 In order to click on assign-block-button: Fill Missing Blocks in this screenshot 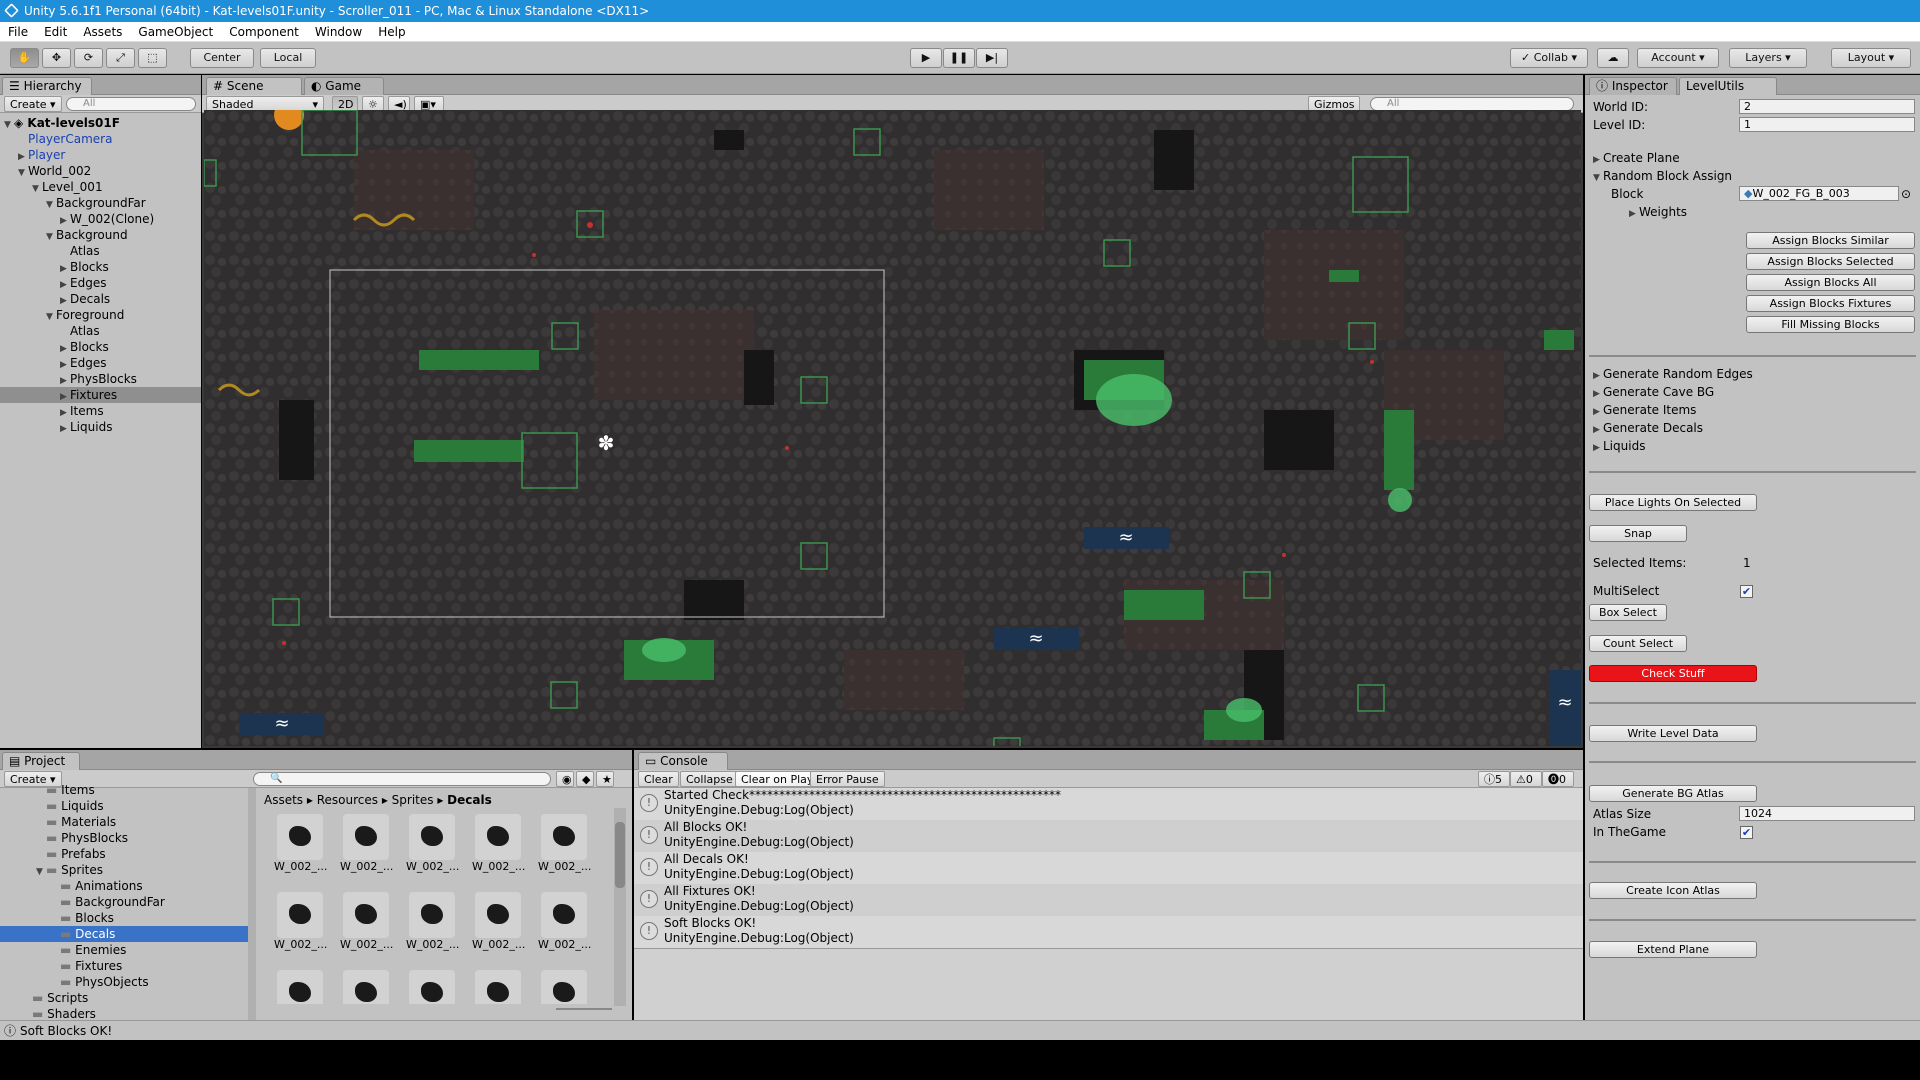, I will do `click(1830, 324)`.